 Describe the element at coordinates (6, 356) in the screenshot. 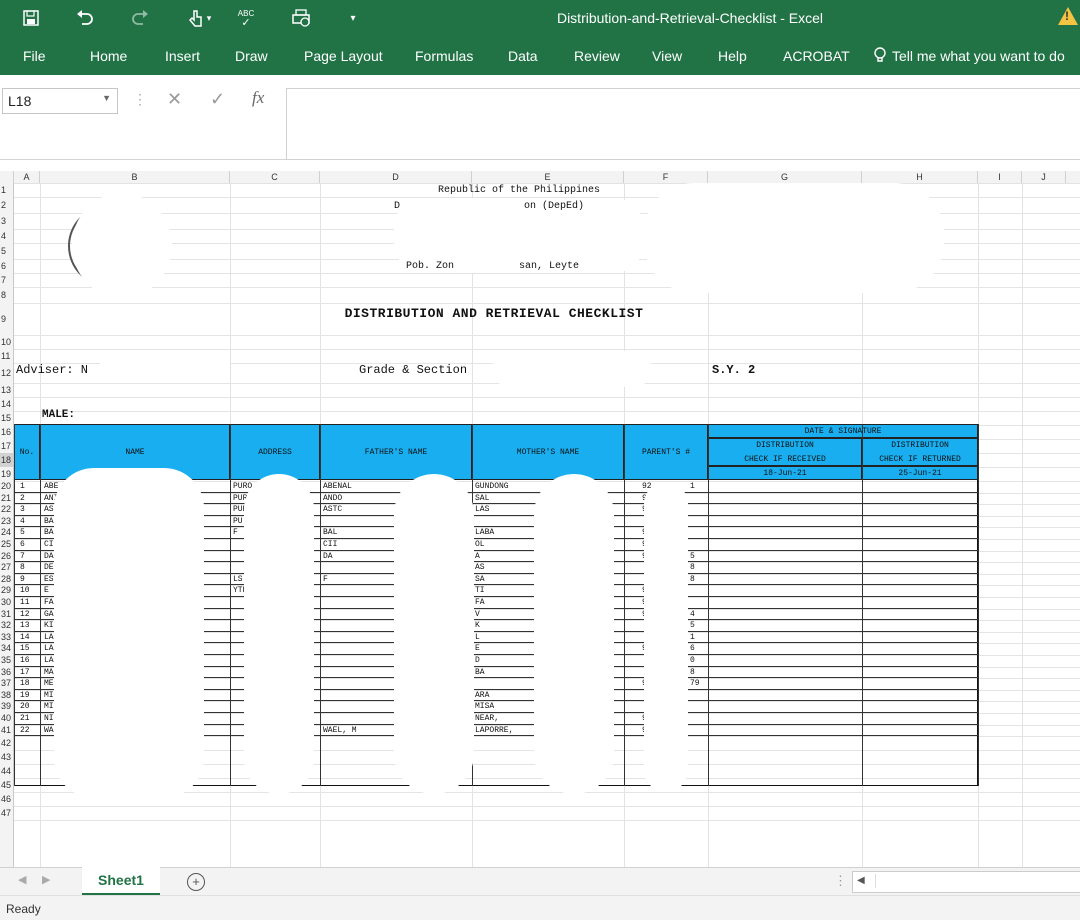

I see `row-header-11: 11` at that location.